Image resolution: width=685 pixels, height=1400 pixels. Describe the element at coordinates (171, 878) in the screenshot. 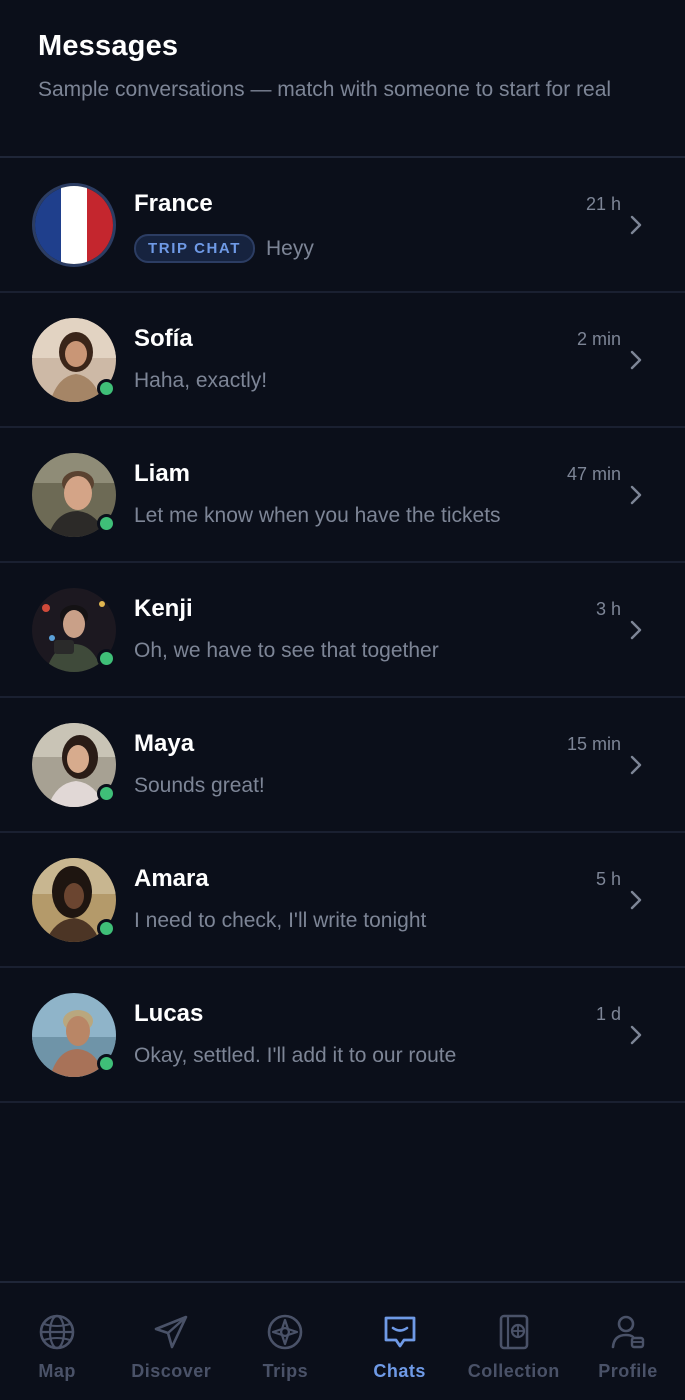

I see `chat-name: Amara` at that location.